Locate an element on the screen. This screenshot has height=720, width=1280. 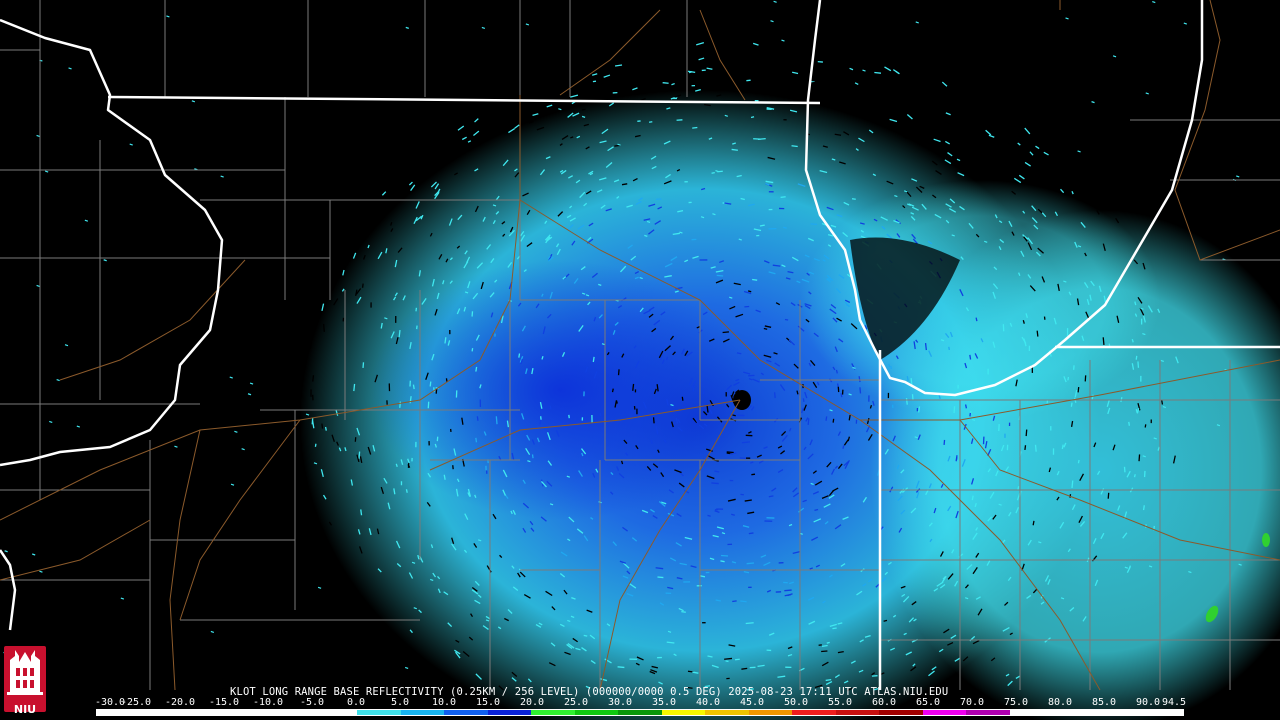
scale-label: 94.5 is located at coordinates (1174, 702).